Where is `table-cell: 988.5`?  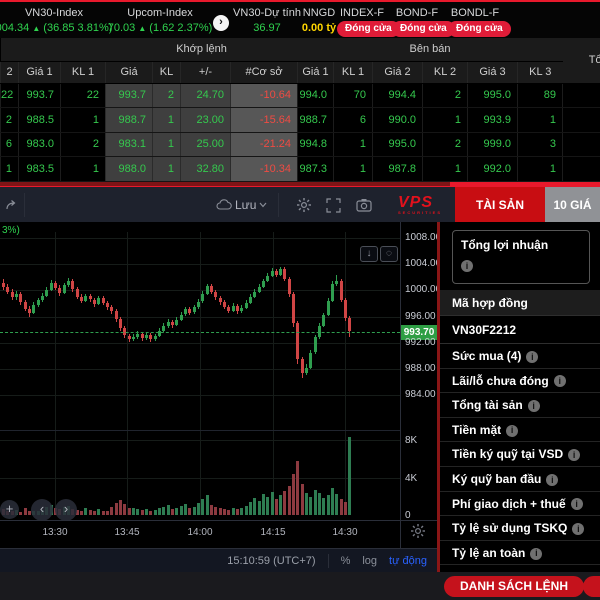 table-cell: 988.5 is located at coordinates (39, 120).